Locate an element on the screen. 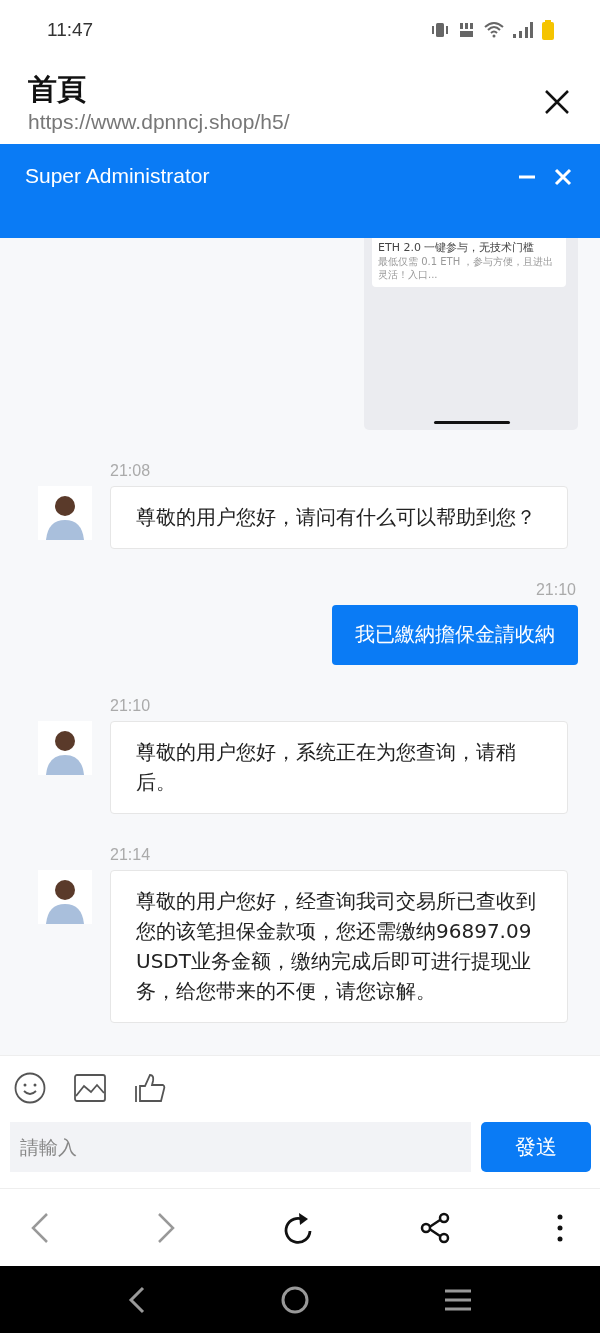 The image size is (600, 1333). chat-title: Super Administrator is located at coordinates (117, 176).